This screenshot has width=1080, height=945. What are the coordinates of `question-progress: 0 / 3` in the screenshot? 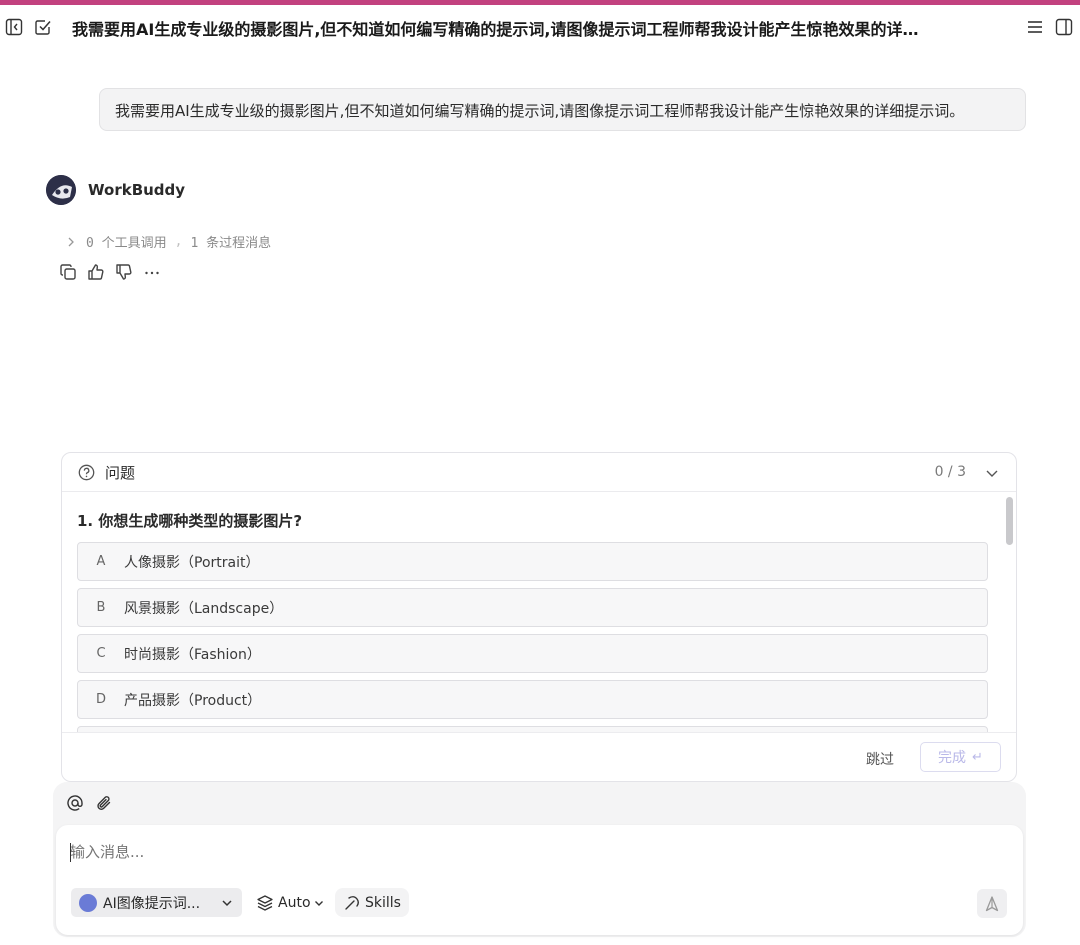 It's located at (950, 472).